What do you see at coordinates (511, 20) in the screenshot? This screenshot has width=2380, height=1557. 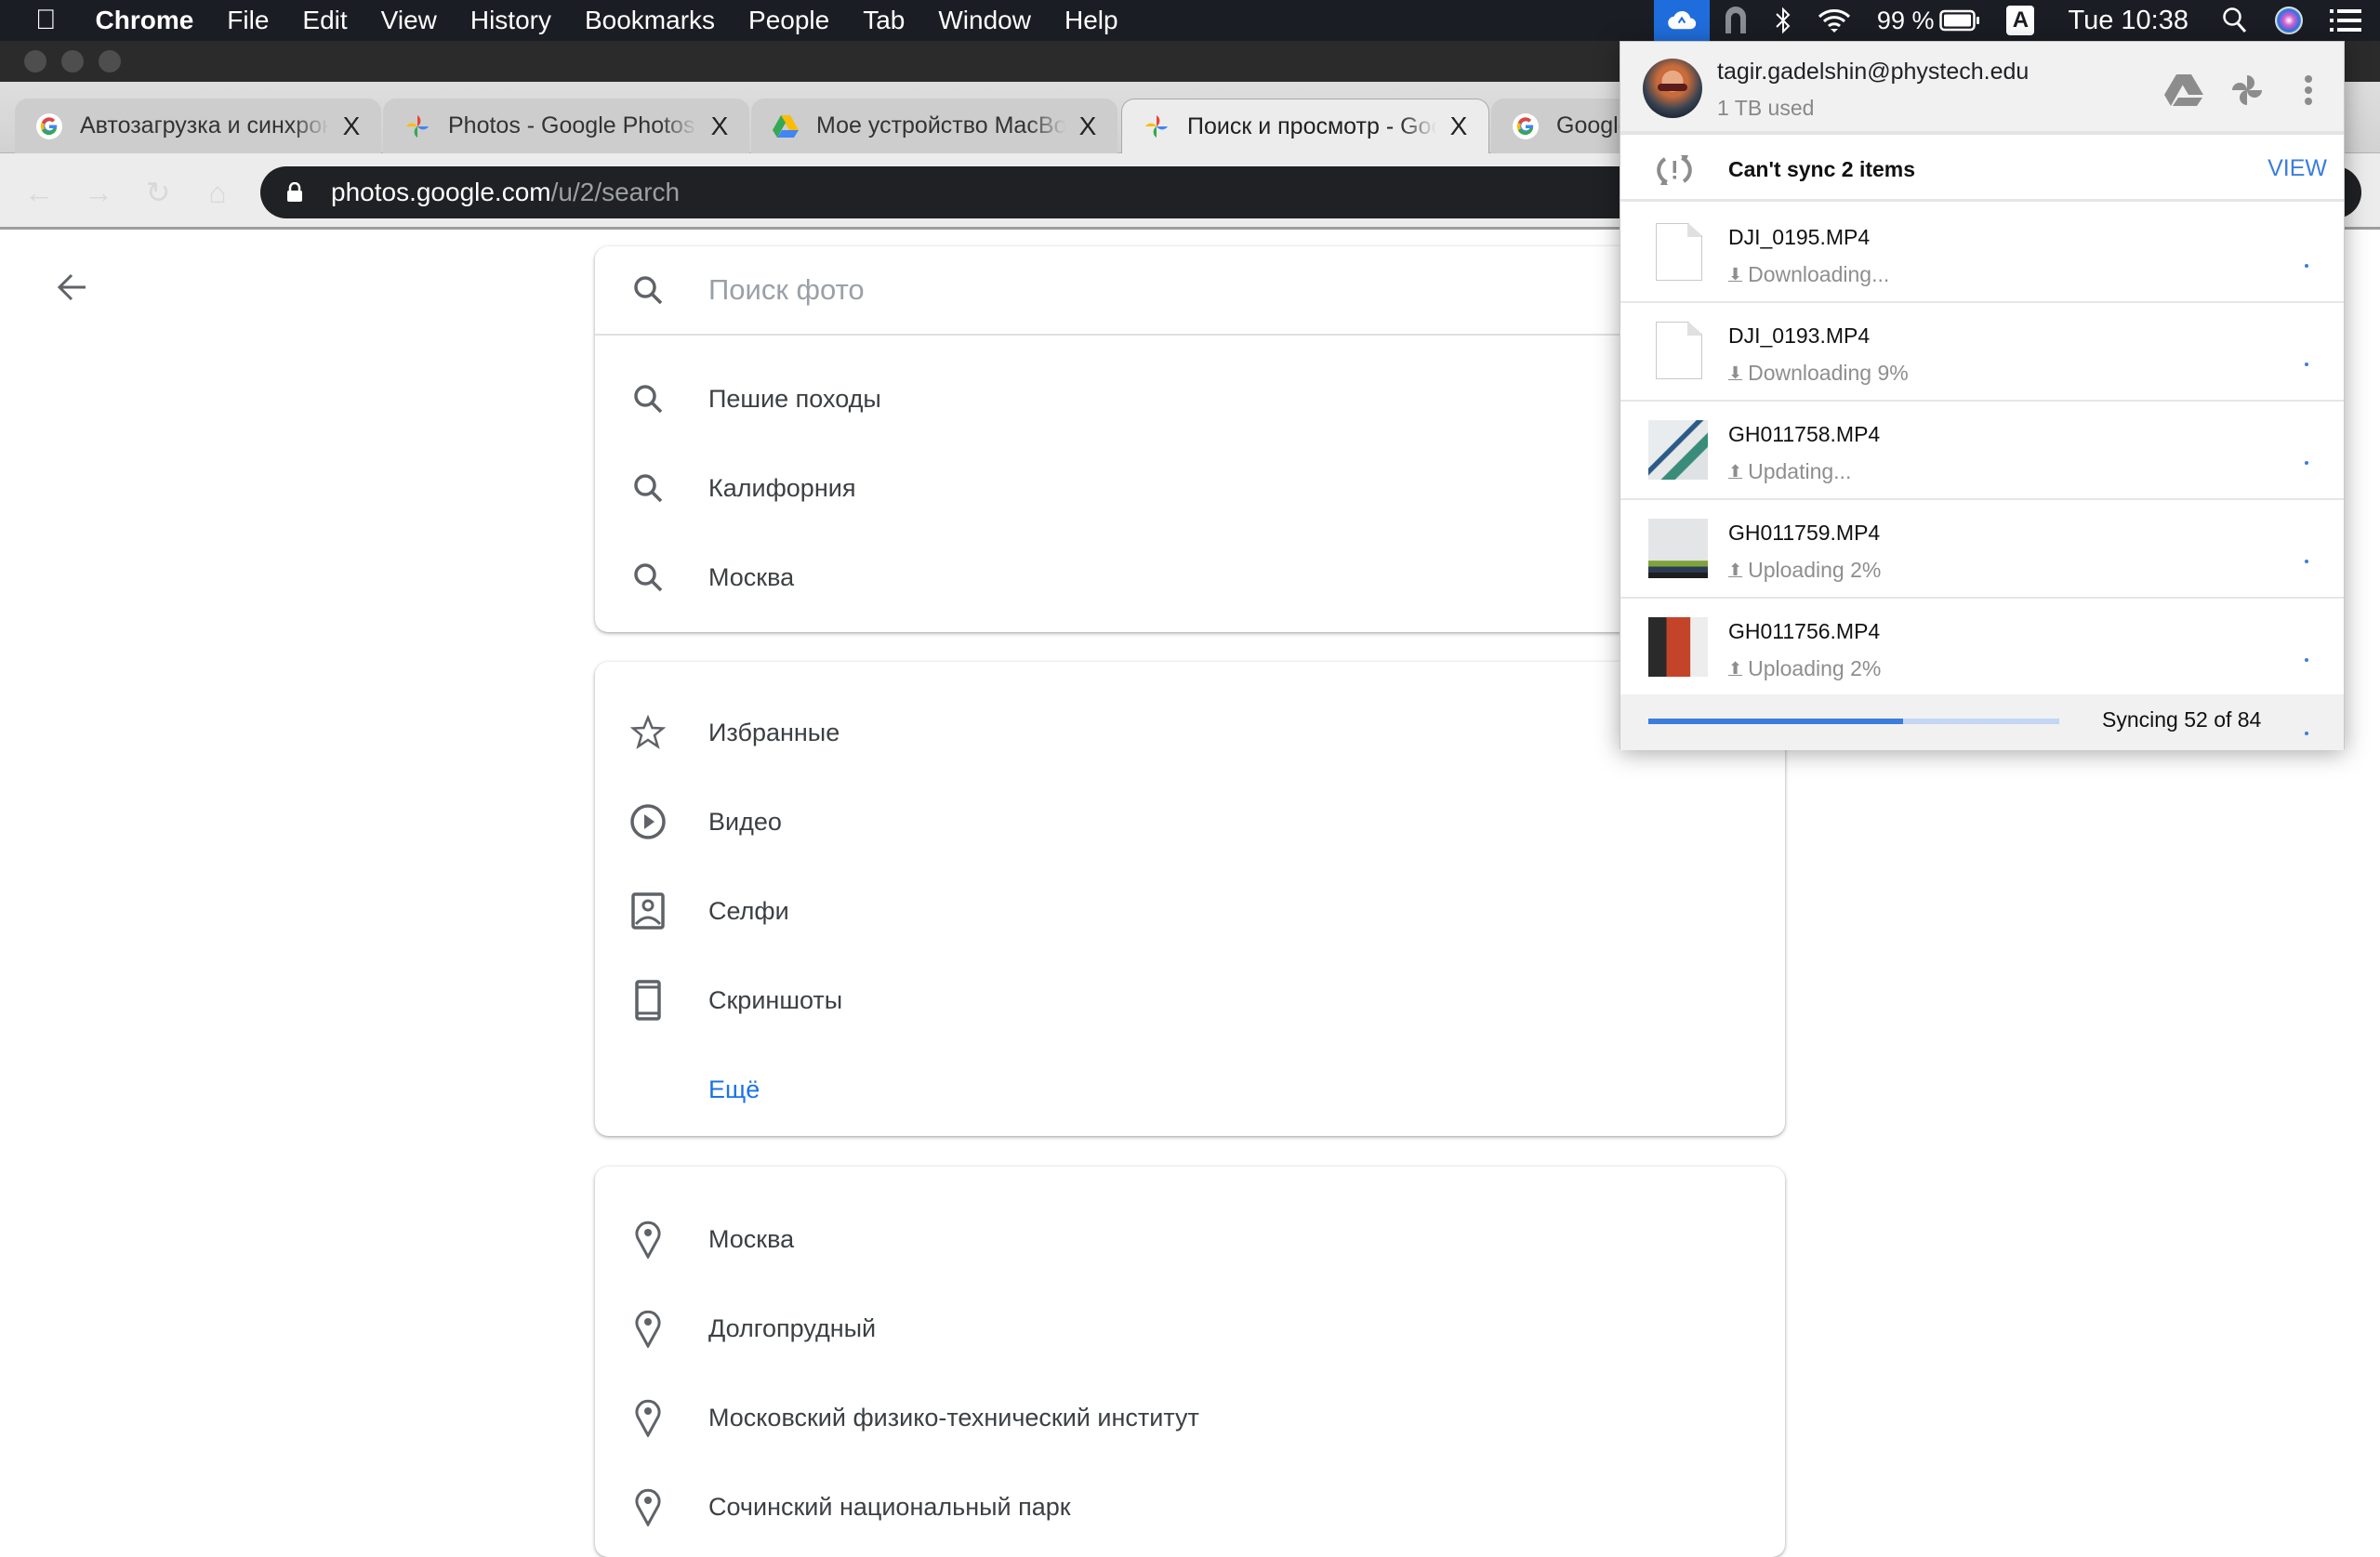 I see `menu-history: History` at bounding box center [511, 20].